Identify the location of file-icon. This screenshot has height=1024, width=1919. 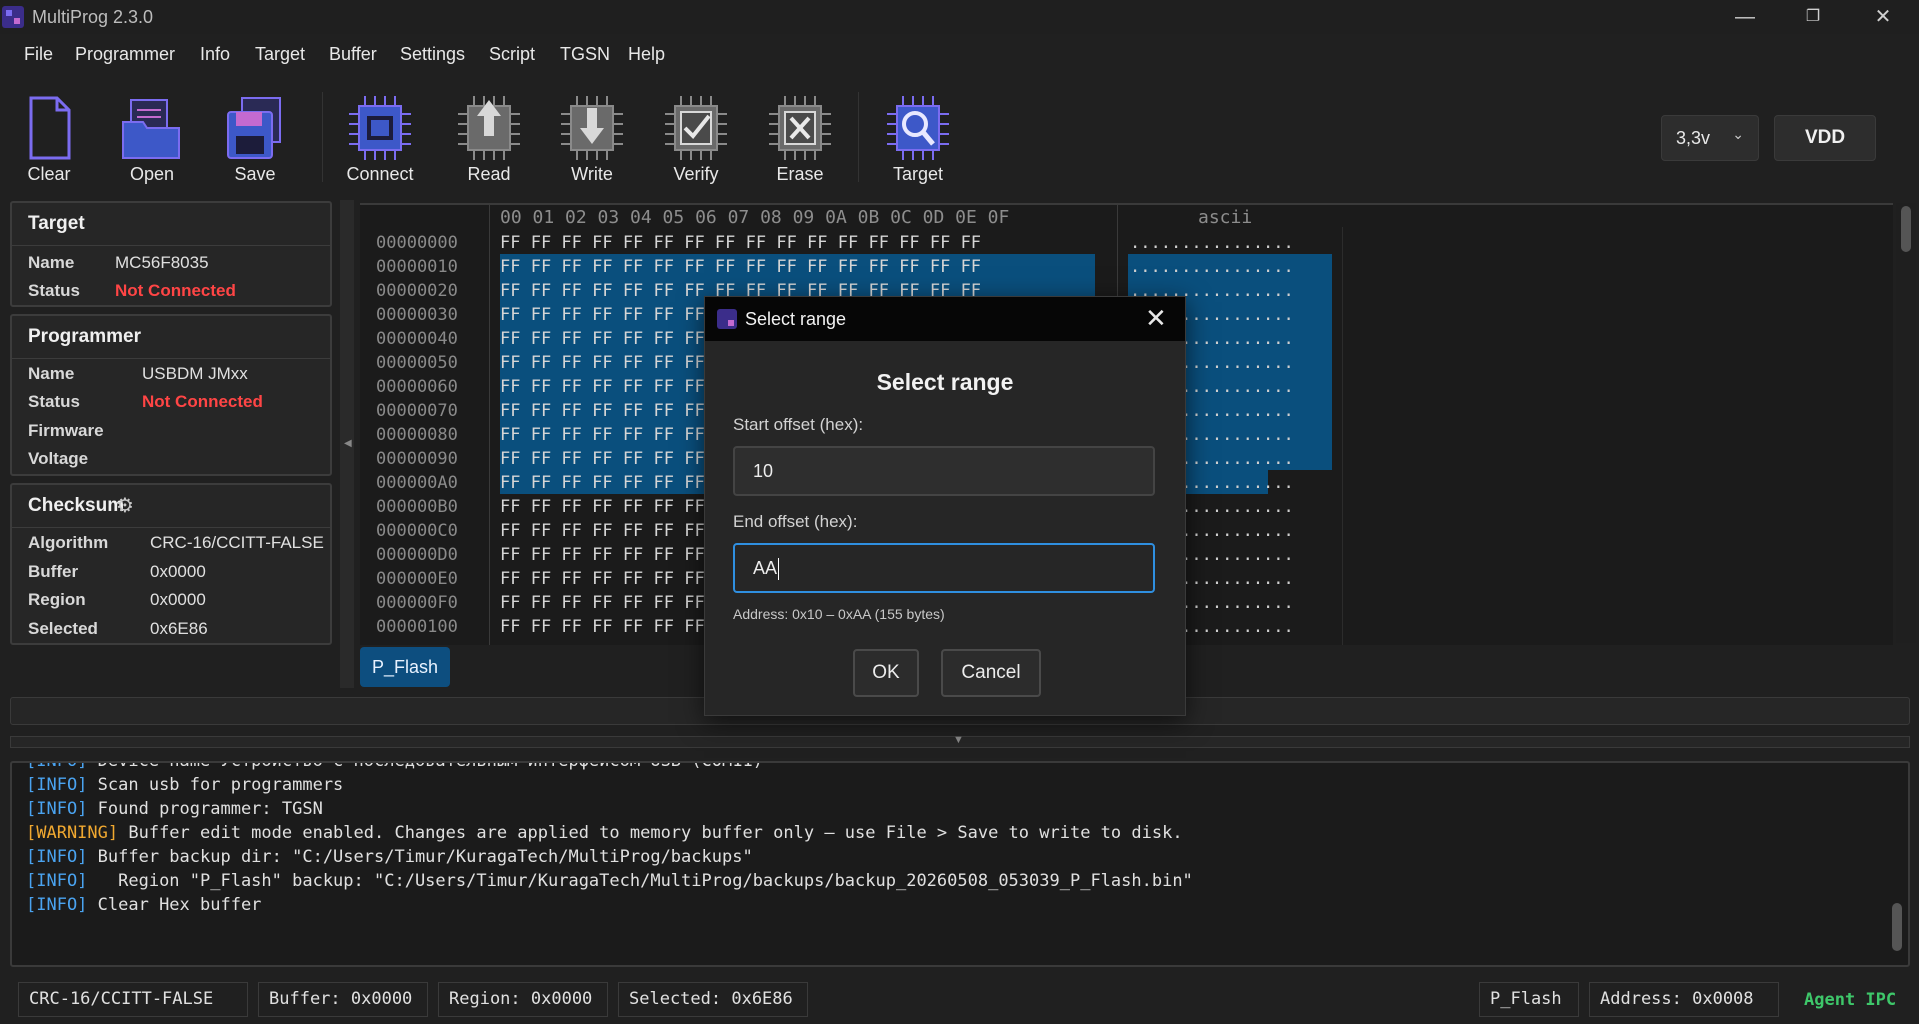
(50, 128).